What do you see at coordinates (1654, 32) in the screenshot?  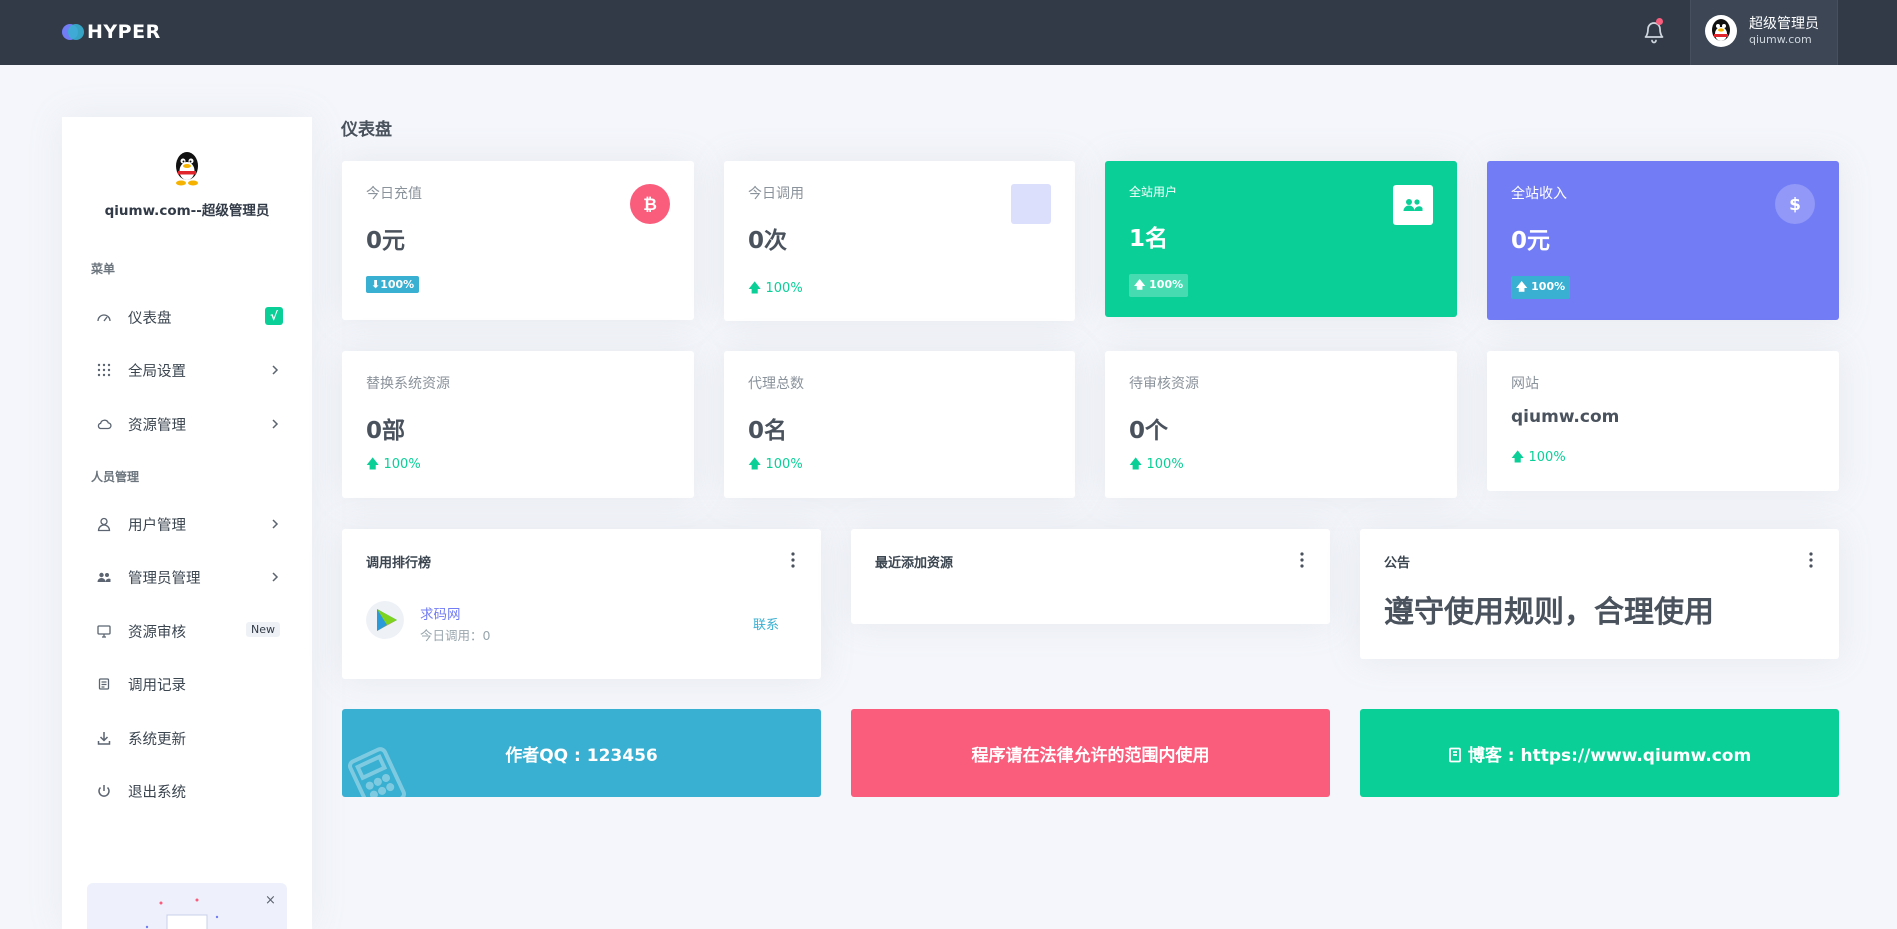 I see `bell-icon` at bounding box center [1654, 32].